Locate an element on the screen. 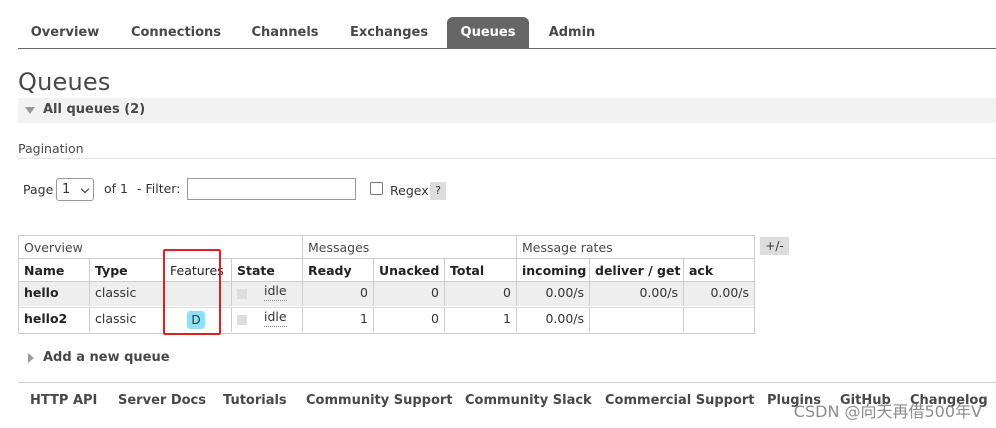 The height and width of the screenshot is (428, 996). collapse-triangle-icon is located at coordinates (30, 110).